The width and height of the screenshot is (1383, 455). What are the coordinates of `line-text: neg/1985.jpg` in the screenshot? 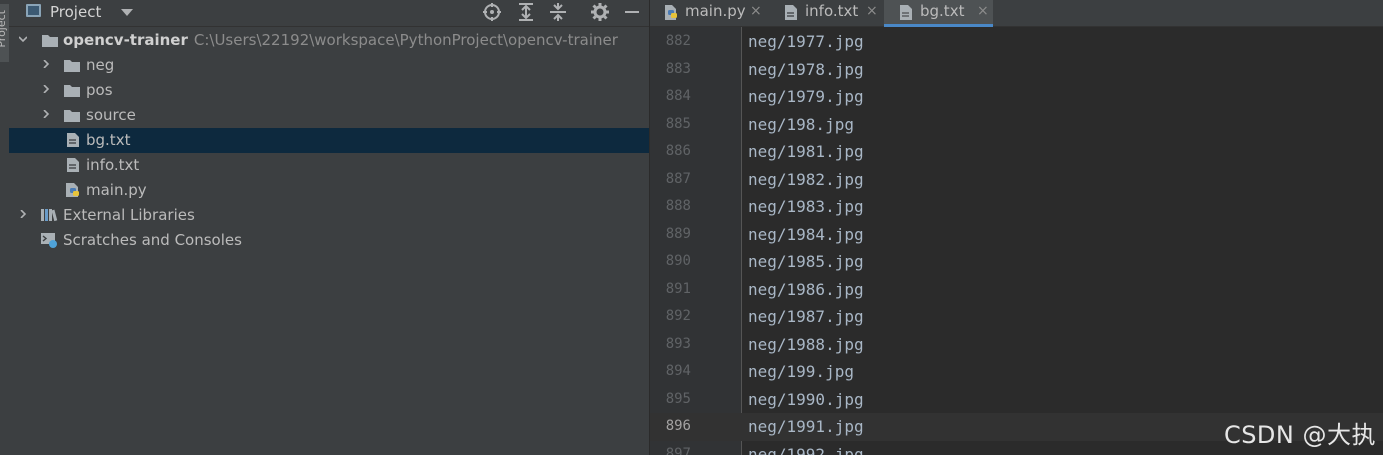 It's located at (806, 261).